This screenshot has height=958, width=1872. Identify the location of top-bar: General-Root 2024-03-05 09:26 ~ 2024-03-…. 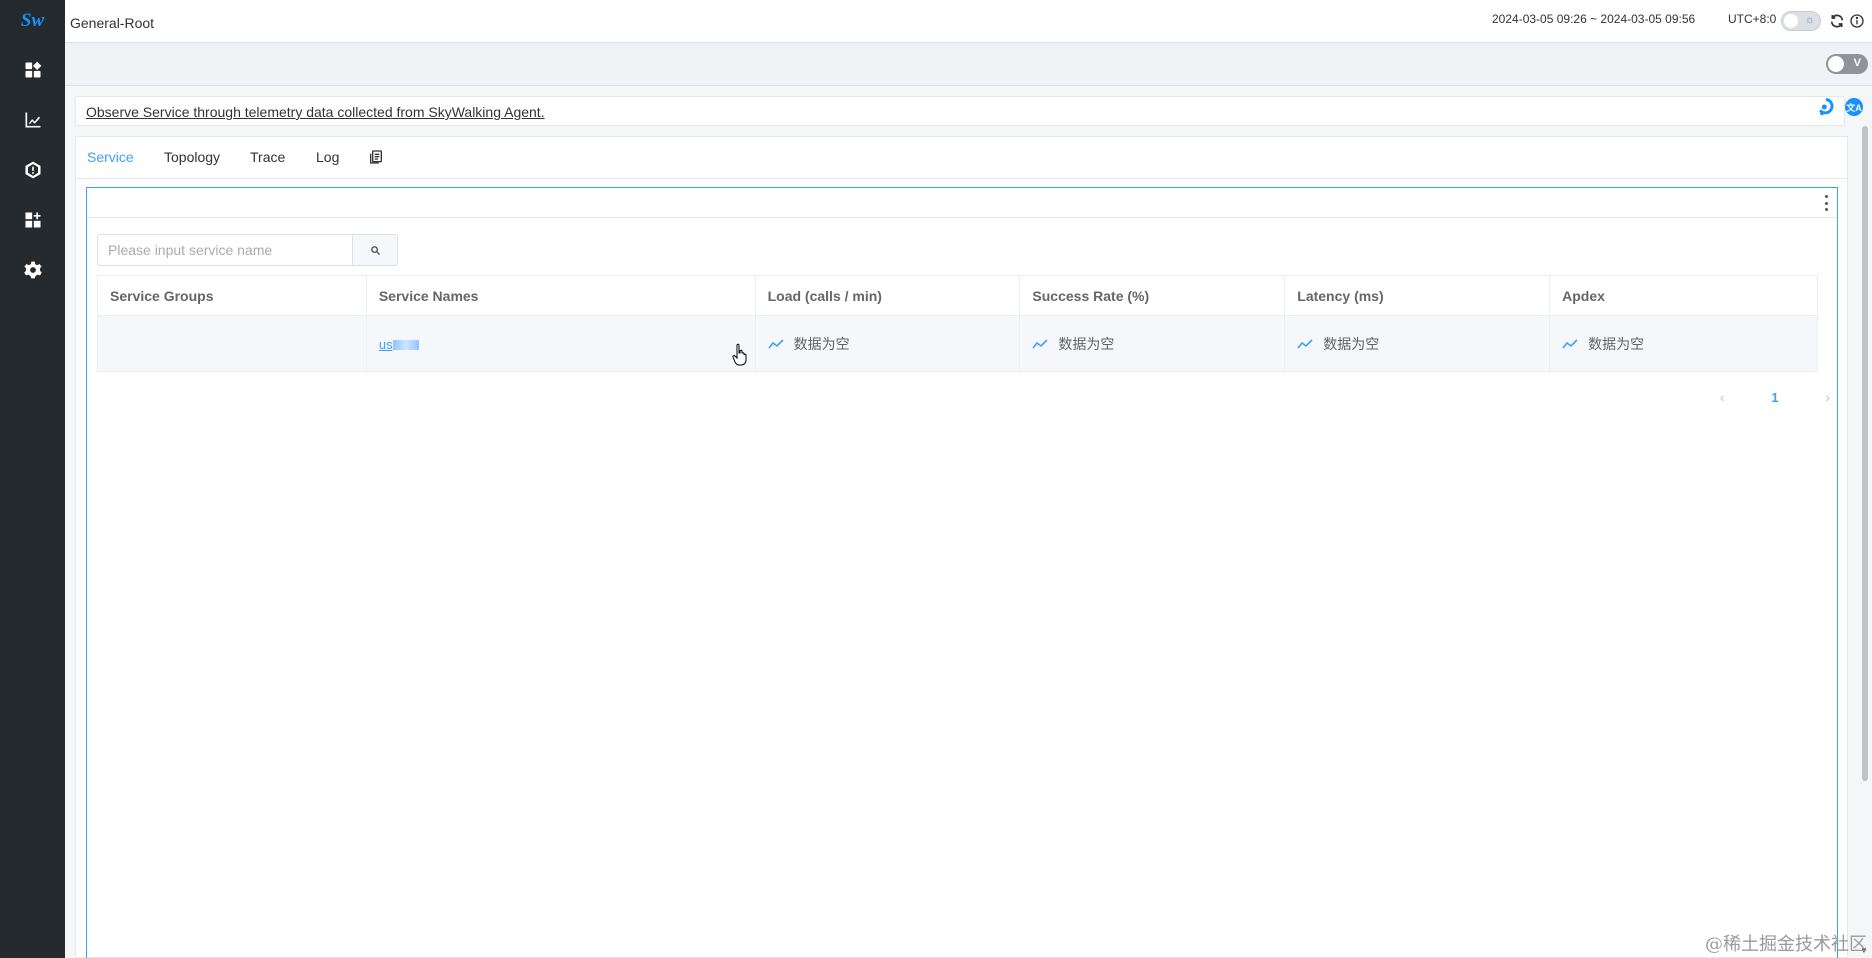
(968, 21).